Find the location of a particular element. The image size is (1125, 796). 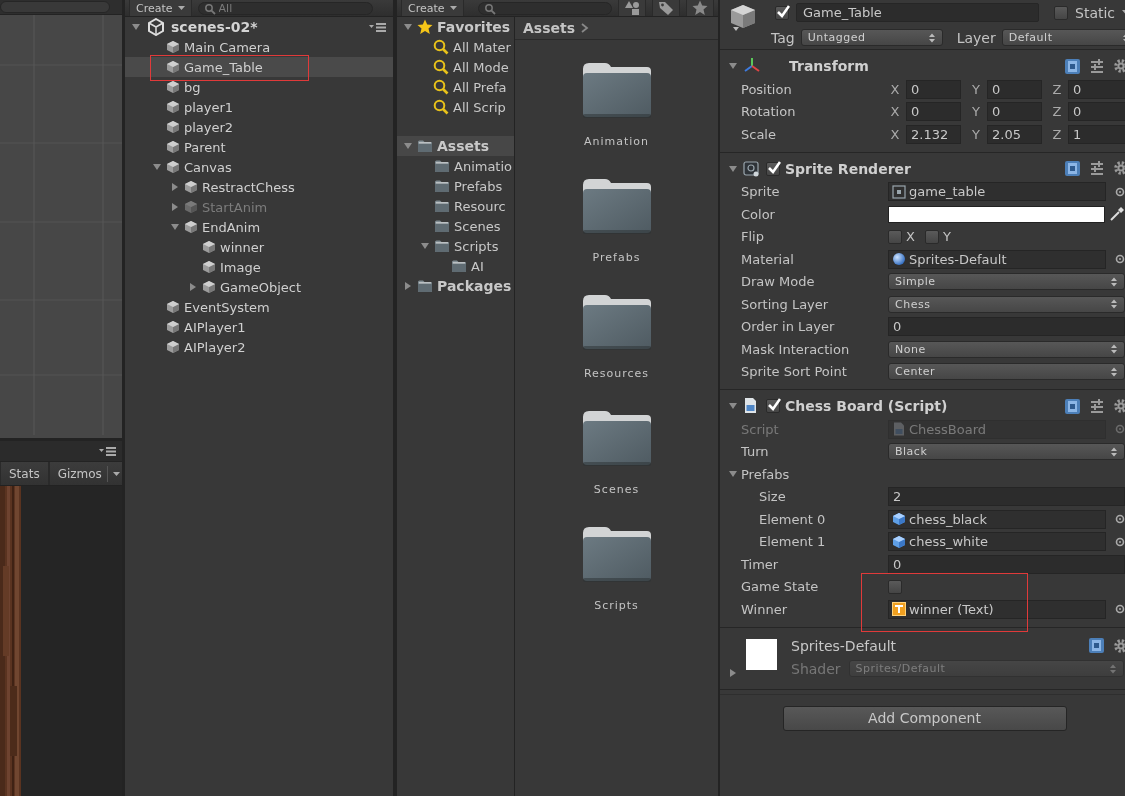

dropdown: Default is located at coordinates (1063, 37).